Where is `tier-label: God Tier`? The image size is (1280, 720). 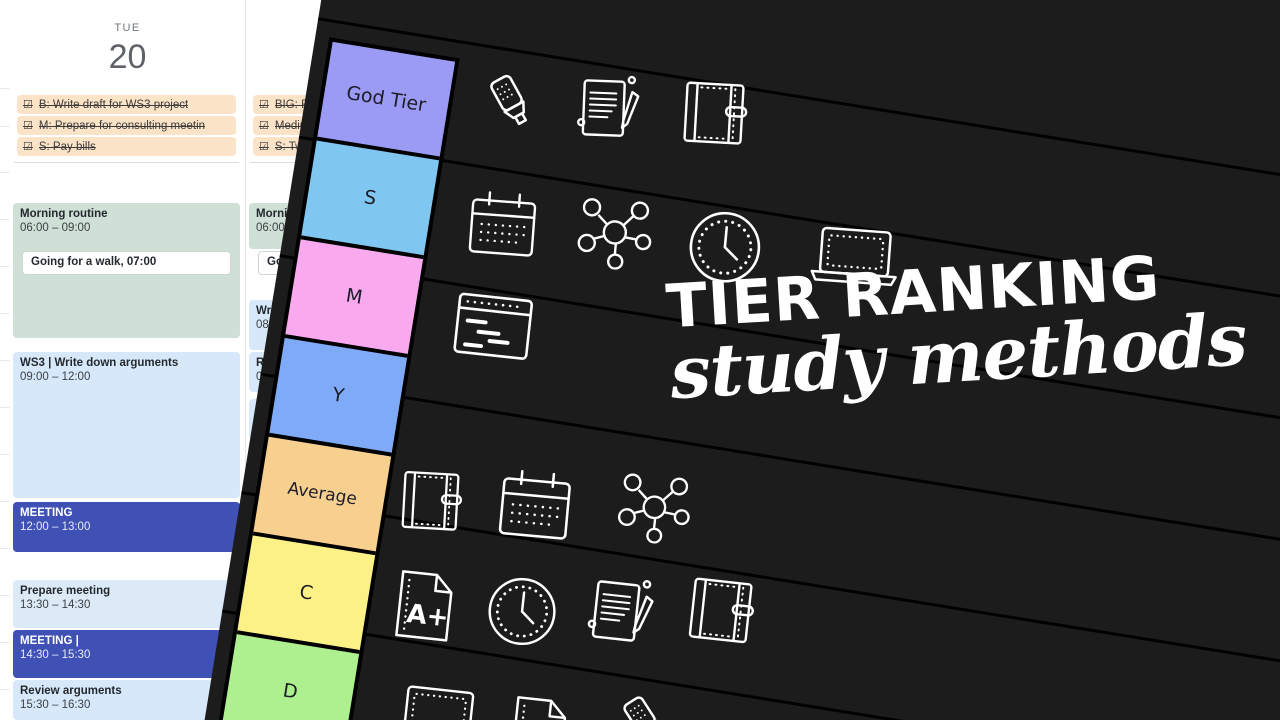
tier-label: God Tier is located at coordinates (386, 99).